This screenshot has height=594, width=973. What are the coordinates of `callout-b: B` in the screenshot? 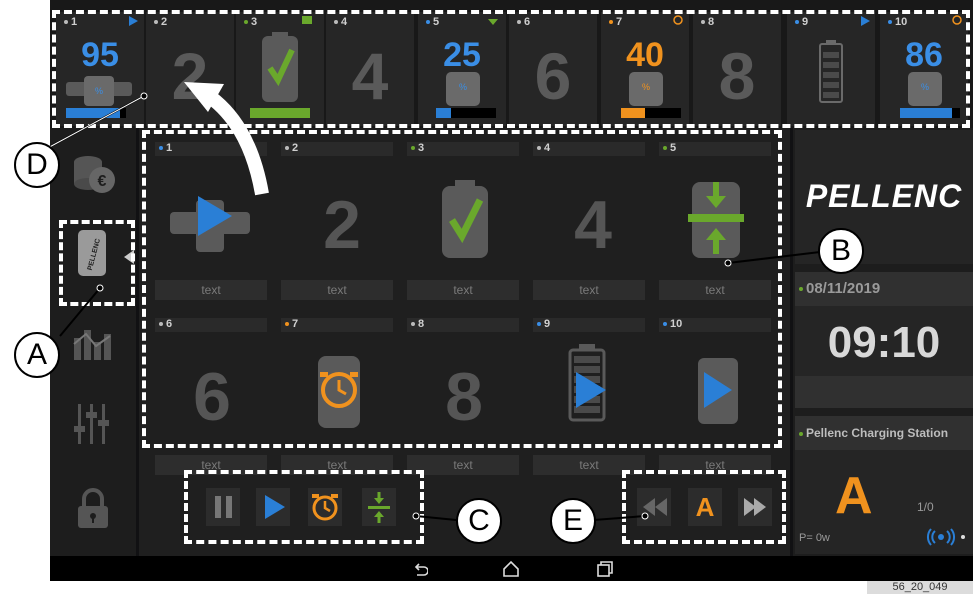 It's located at (841, 251).